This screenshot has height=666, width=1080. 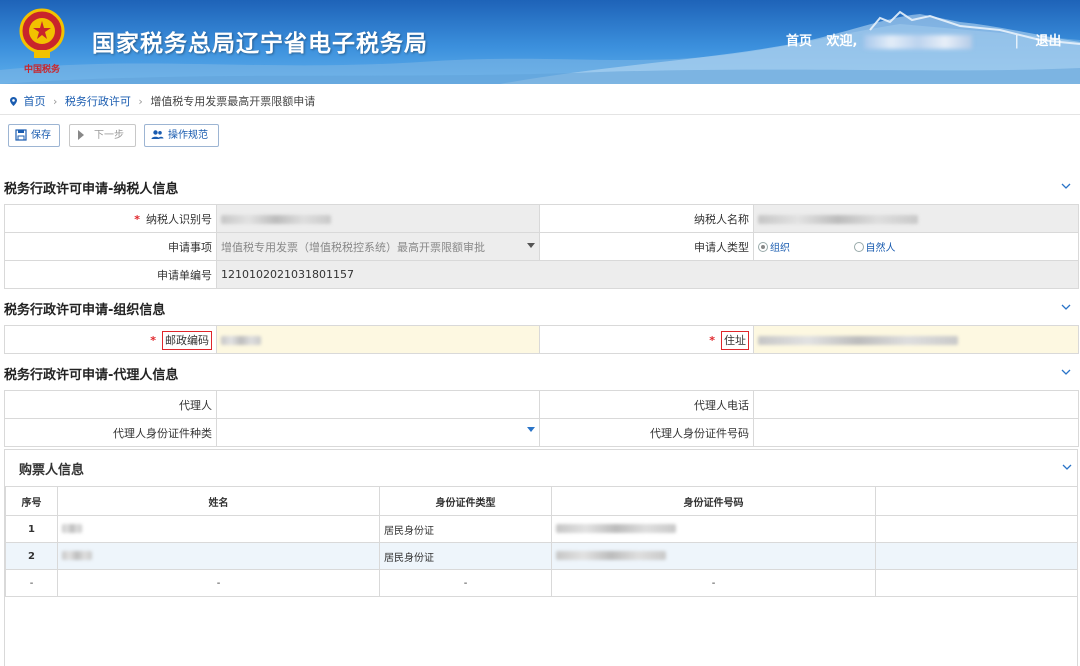 I want to click on logout-link: 退出, so click(x=1048, y=41).